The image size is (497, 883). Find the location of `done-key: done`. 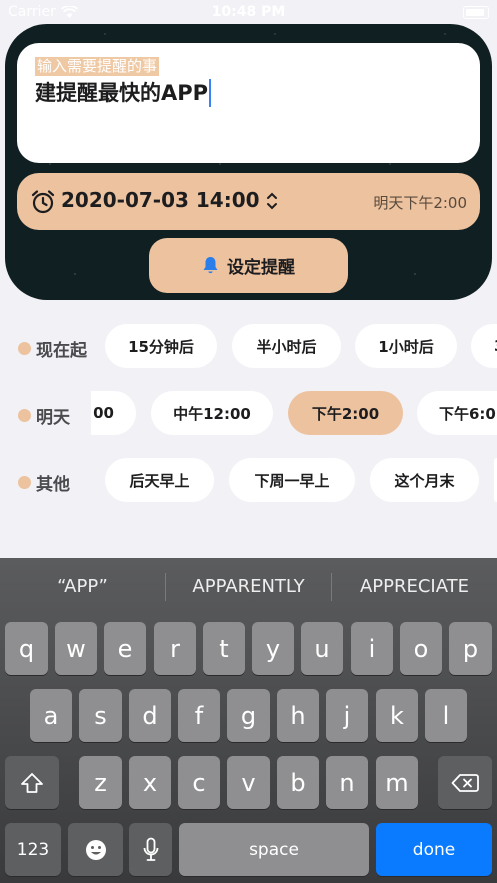

done-key: done is located at coordinates (434, 849).